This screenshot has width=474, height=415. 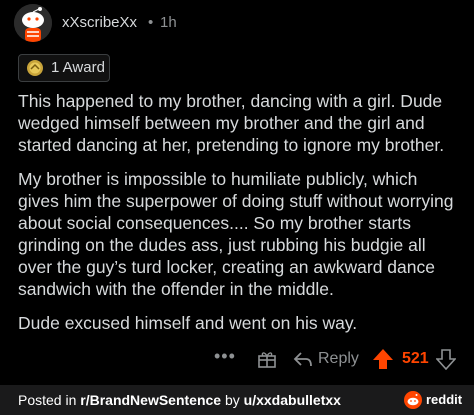 I want to click on comment-header: xXscribeXx • 1h, so click(x=237, y=23).